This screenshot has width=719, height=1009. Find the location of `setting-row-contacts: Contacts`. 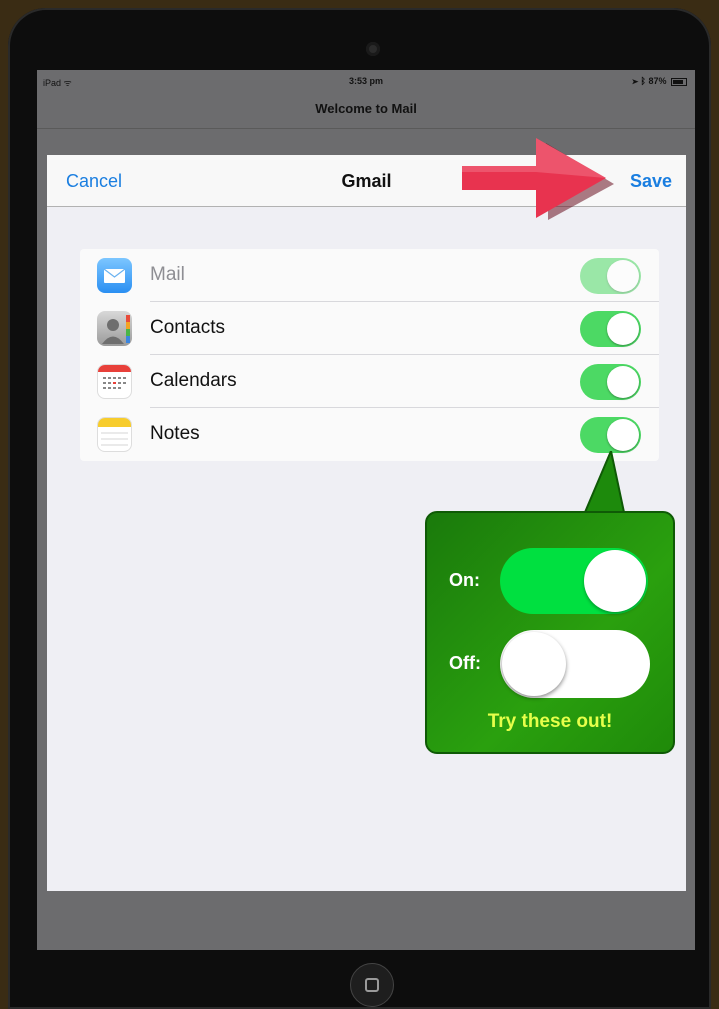

setting-row-contacts: Contacts is located at coordinates (369, 328).